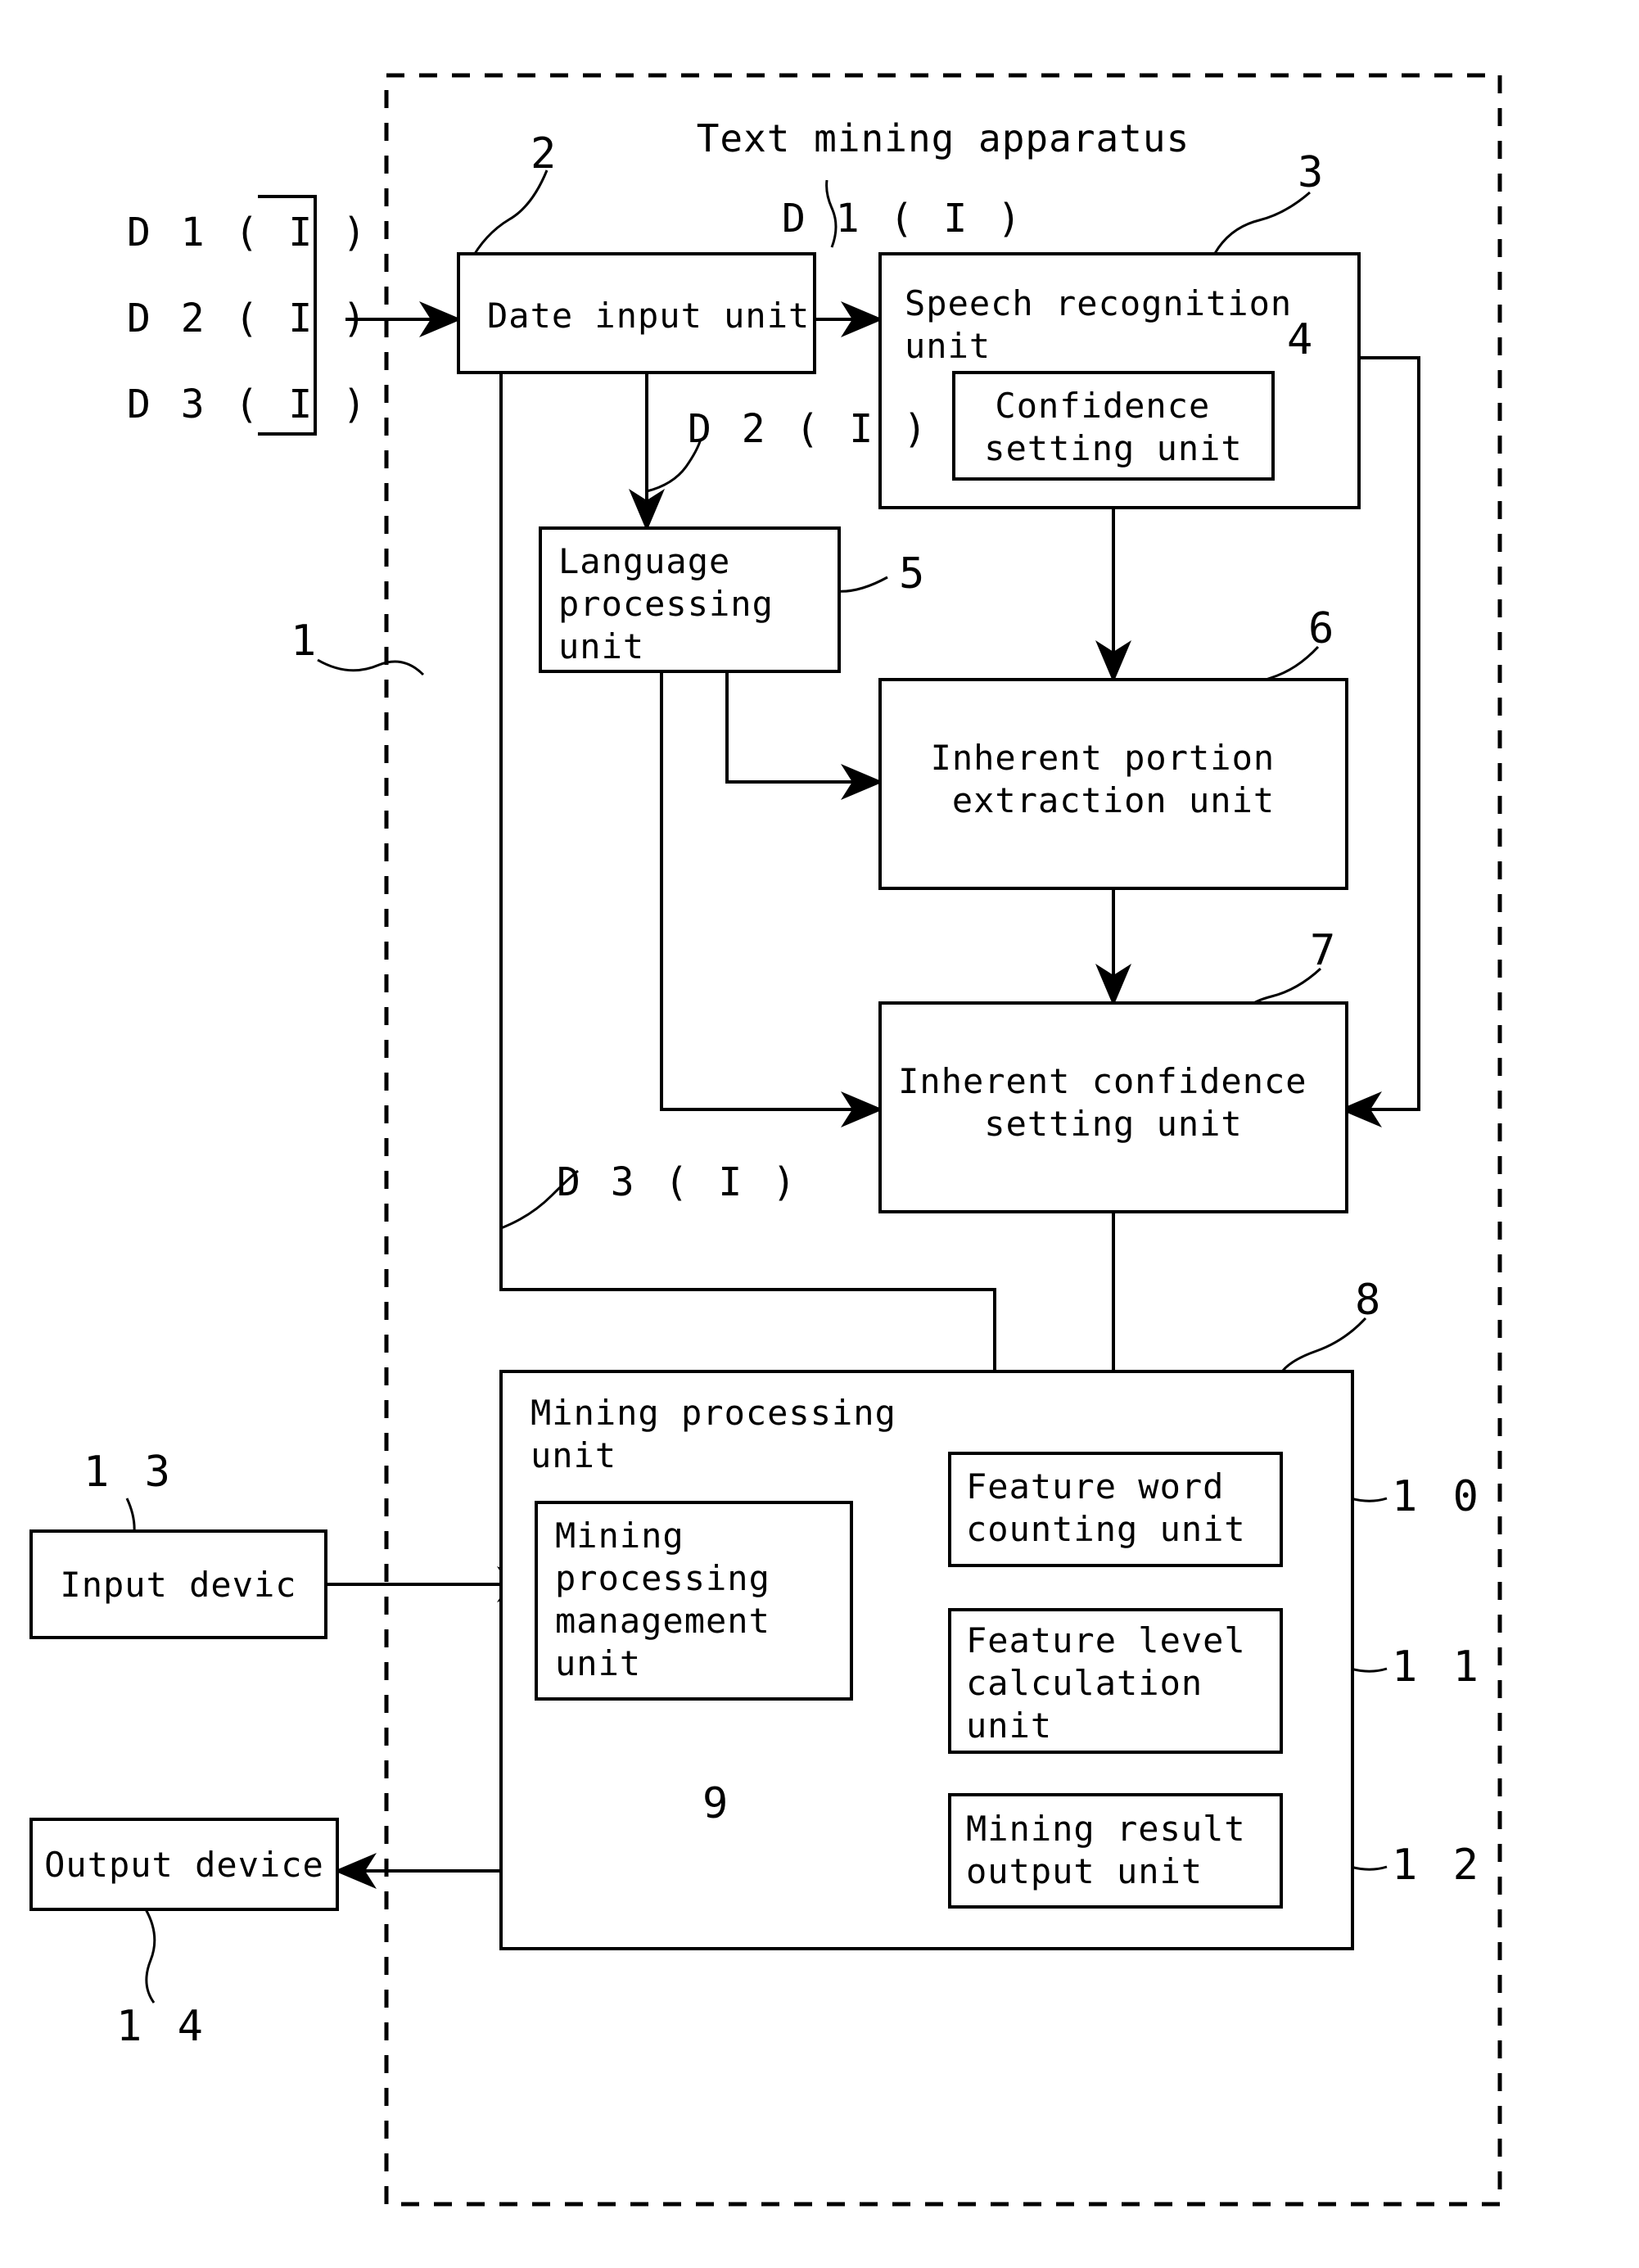 The width and height of the screenshot is (1639, 2268). I want to click on ref-numeral-7: 7, so click(1325, 950).